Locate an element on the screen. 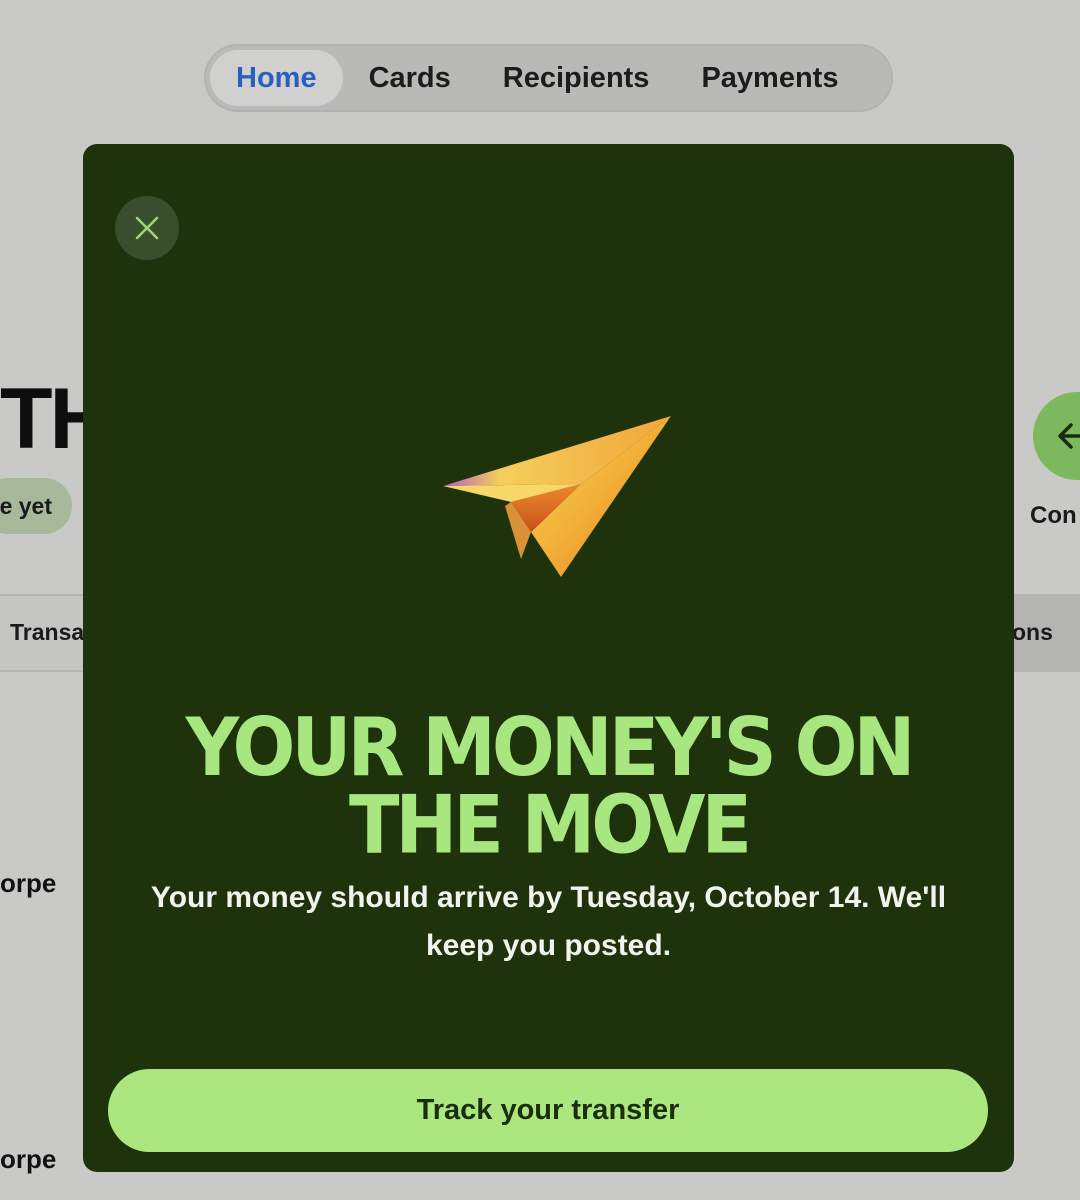 The width and height of the screenshot is (1080, 1200). tab-home: Home is located at coordinates (276, 78).